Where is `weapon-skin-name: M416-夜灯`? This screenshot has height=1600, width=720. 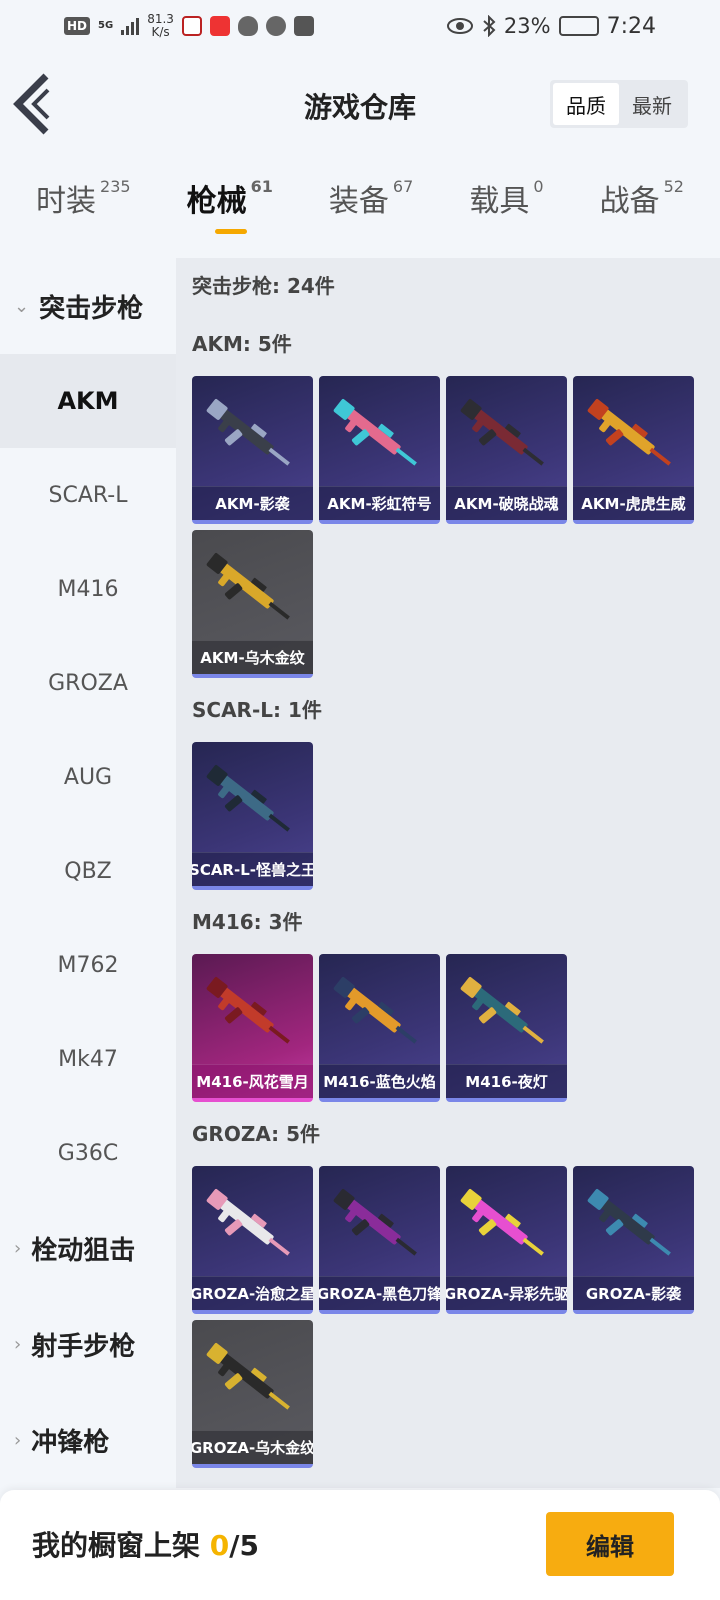
weapon-skin-name: M416-夜灯 is located at coordinates (506, 1081).